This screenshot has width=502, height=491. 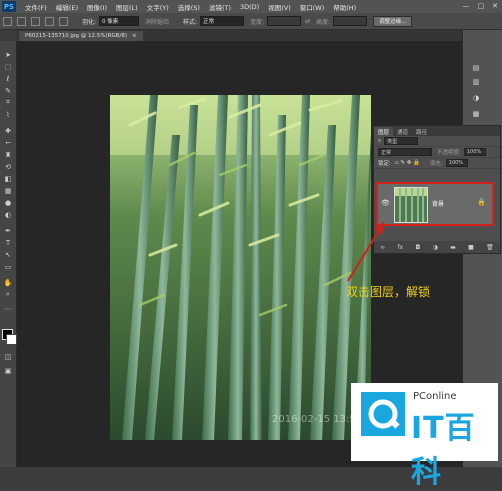 I want to click on visibility-eye-icon: 👁, so click(x=385, y=203).